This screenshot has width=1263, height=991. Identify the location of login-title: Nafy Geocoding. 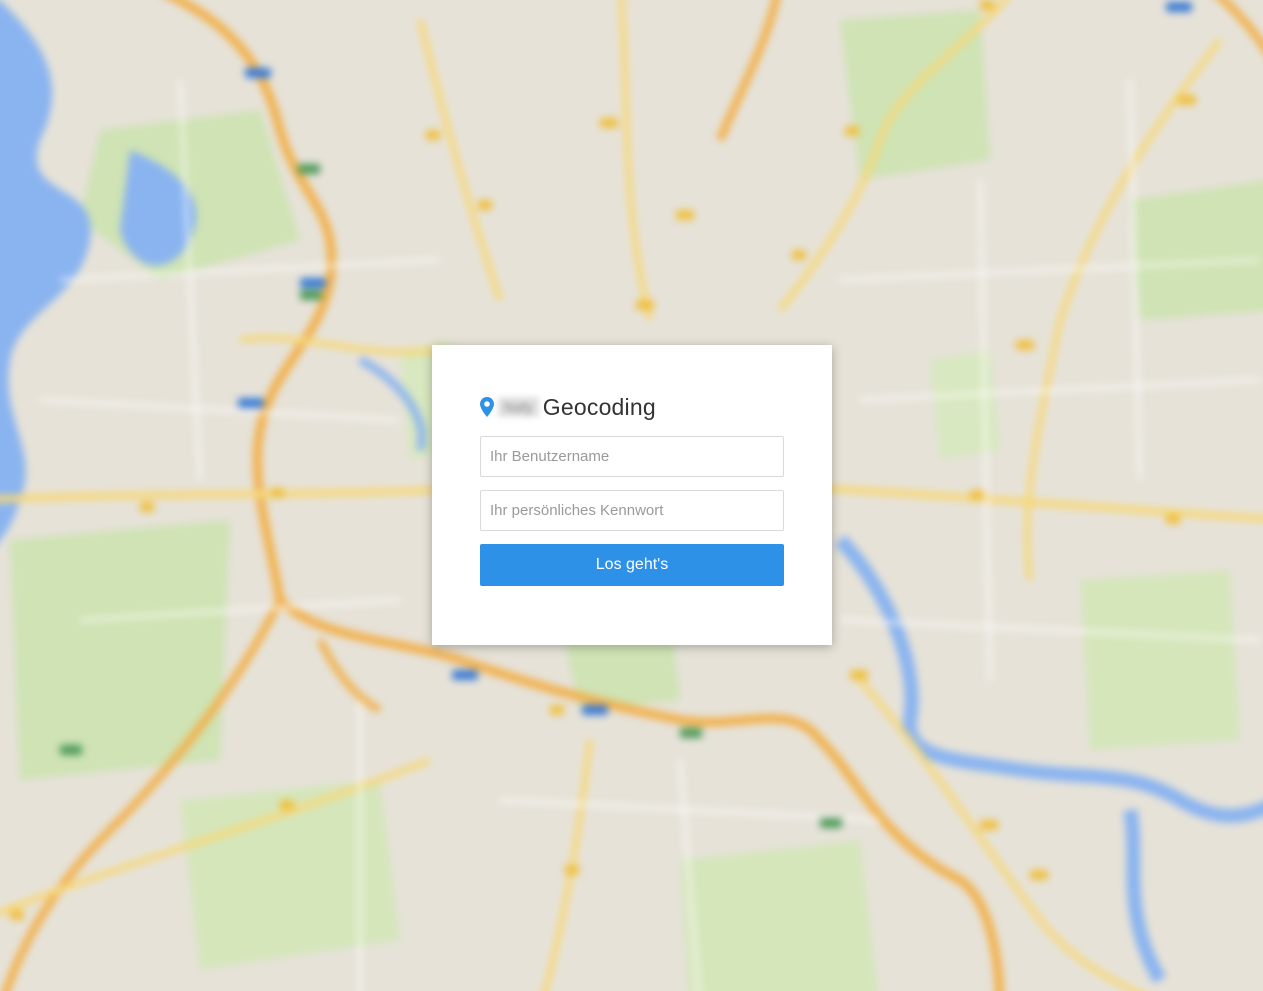
(632, 407).